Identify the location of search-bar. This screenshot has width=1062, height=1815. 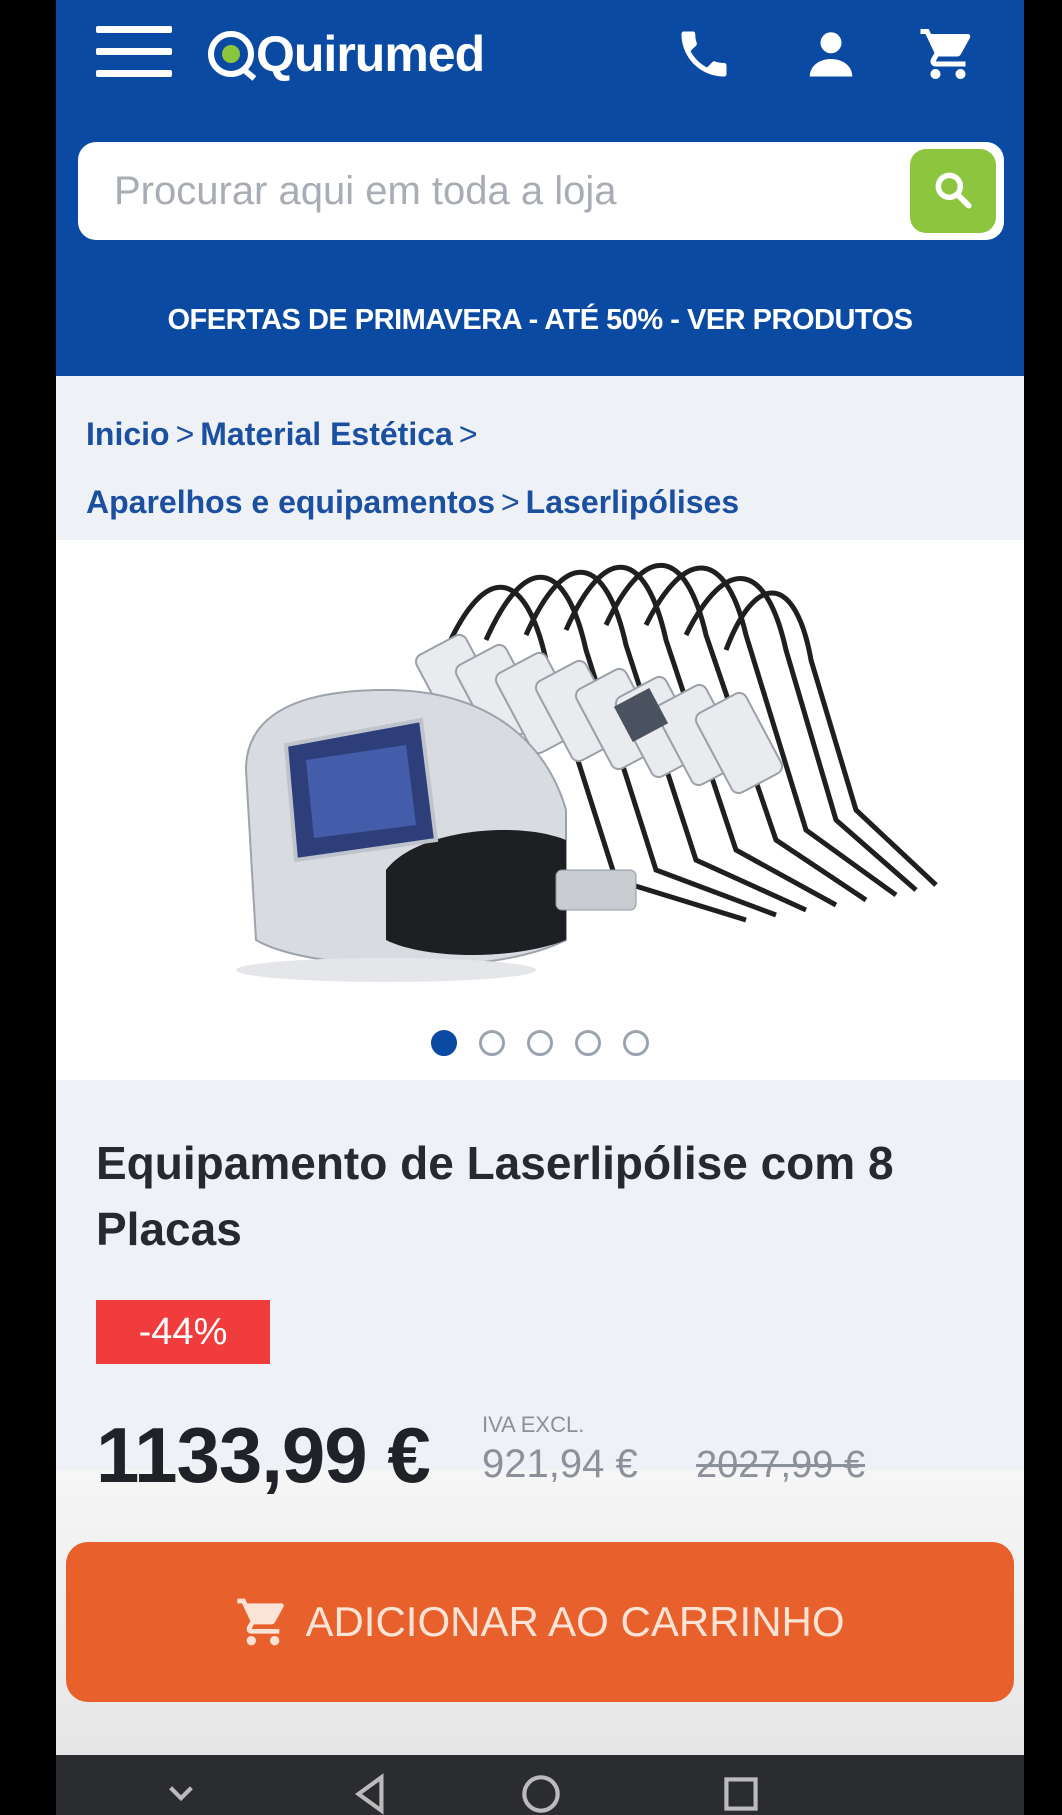
(541, 191).